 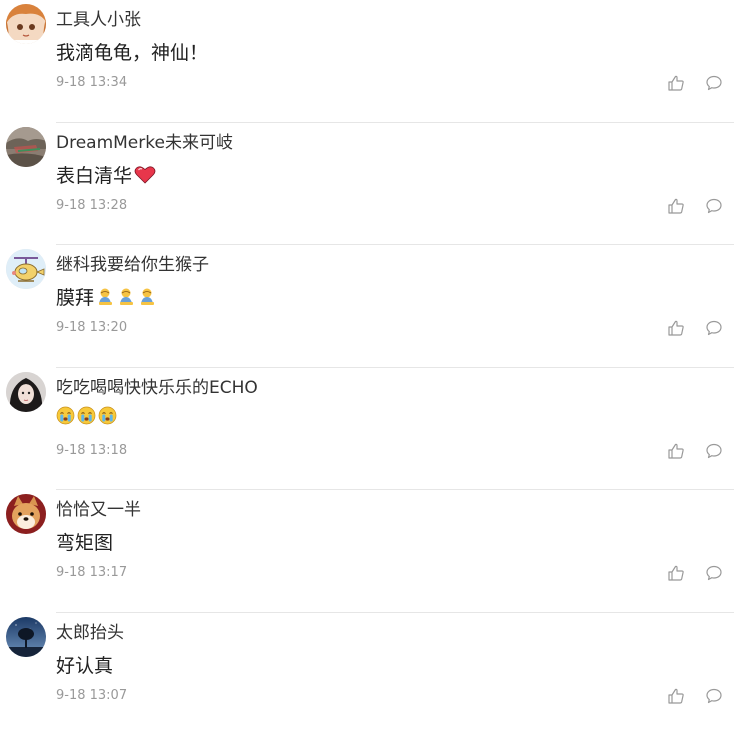 I want to click on username: DreamMerke未来可岐, so click(x=144, y=140).